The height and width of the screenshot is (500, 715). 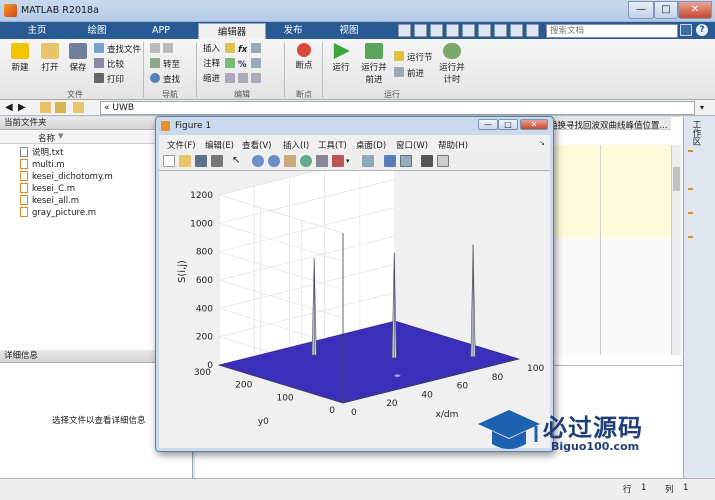 I want to click on advance-icon, so click(x=399, y=72).